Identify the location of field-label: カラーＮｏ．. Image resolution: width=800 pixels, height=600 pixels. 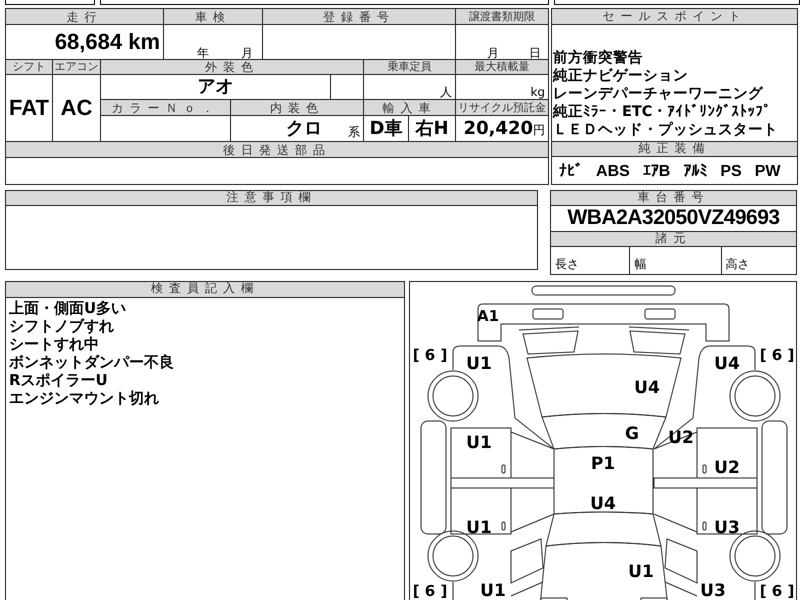
(165, 108).